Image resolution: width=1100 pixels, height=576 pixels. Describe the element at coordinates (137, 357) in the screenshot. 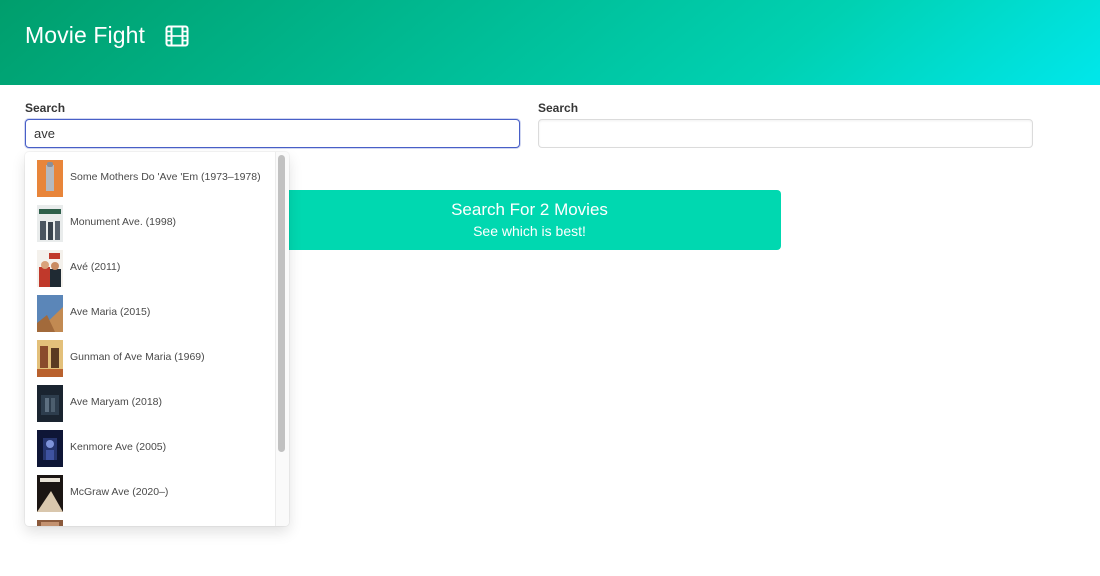

I see `result-title: Gunman of Ave Maria (1969)` at that location.